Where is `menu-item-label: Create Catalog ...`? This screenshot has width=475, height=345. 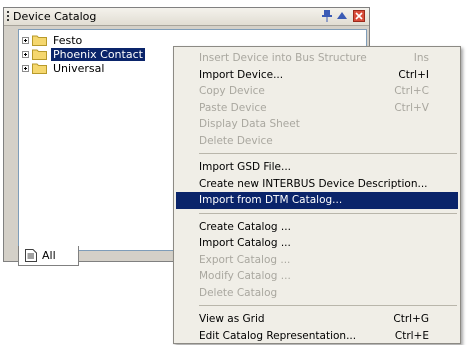
menu-item-label: Create Catalog ... is located at coordinates (245, 226).